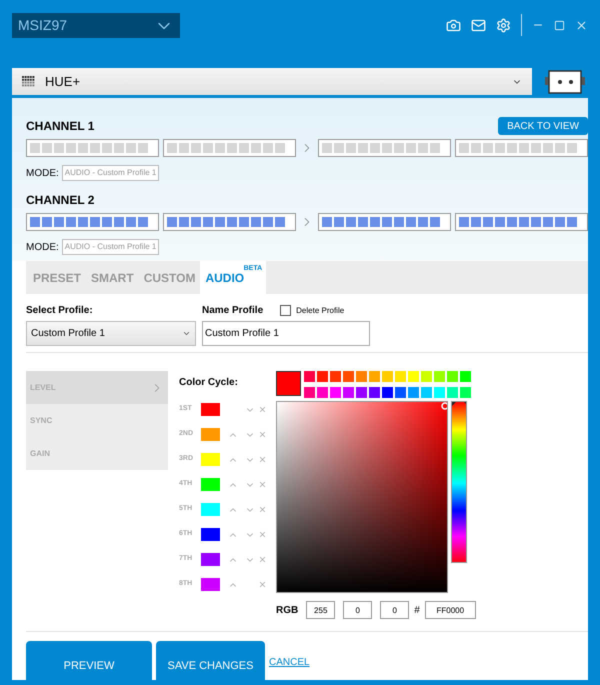 The height and width of the screenshot is (685, 600). What do you see at coordinates (581, 25) in the screenshot?
I see `close-icon` at bounding box center [581, 25].